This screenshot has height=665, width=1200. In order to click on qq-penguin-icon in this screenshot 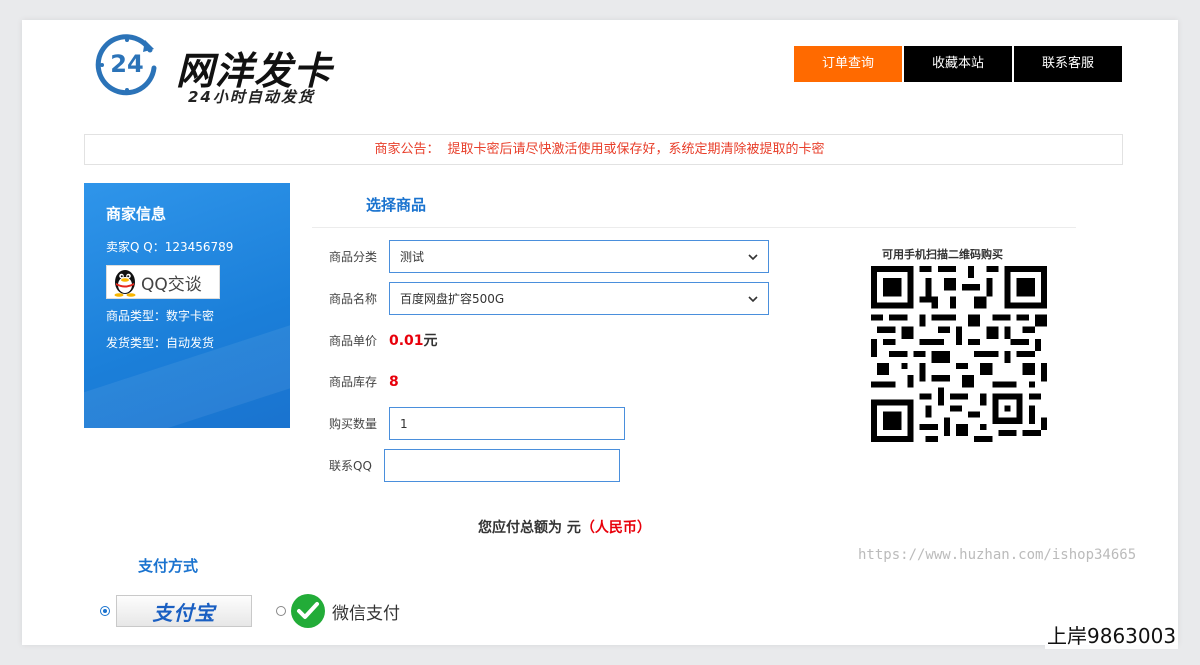, I will do `click(125, 283)`.